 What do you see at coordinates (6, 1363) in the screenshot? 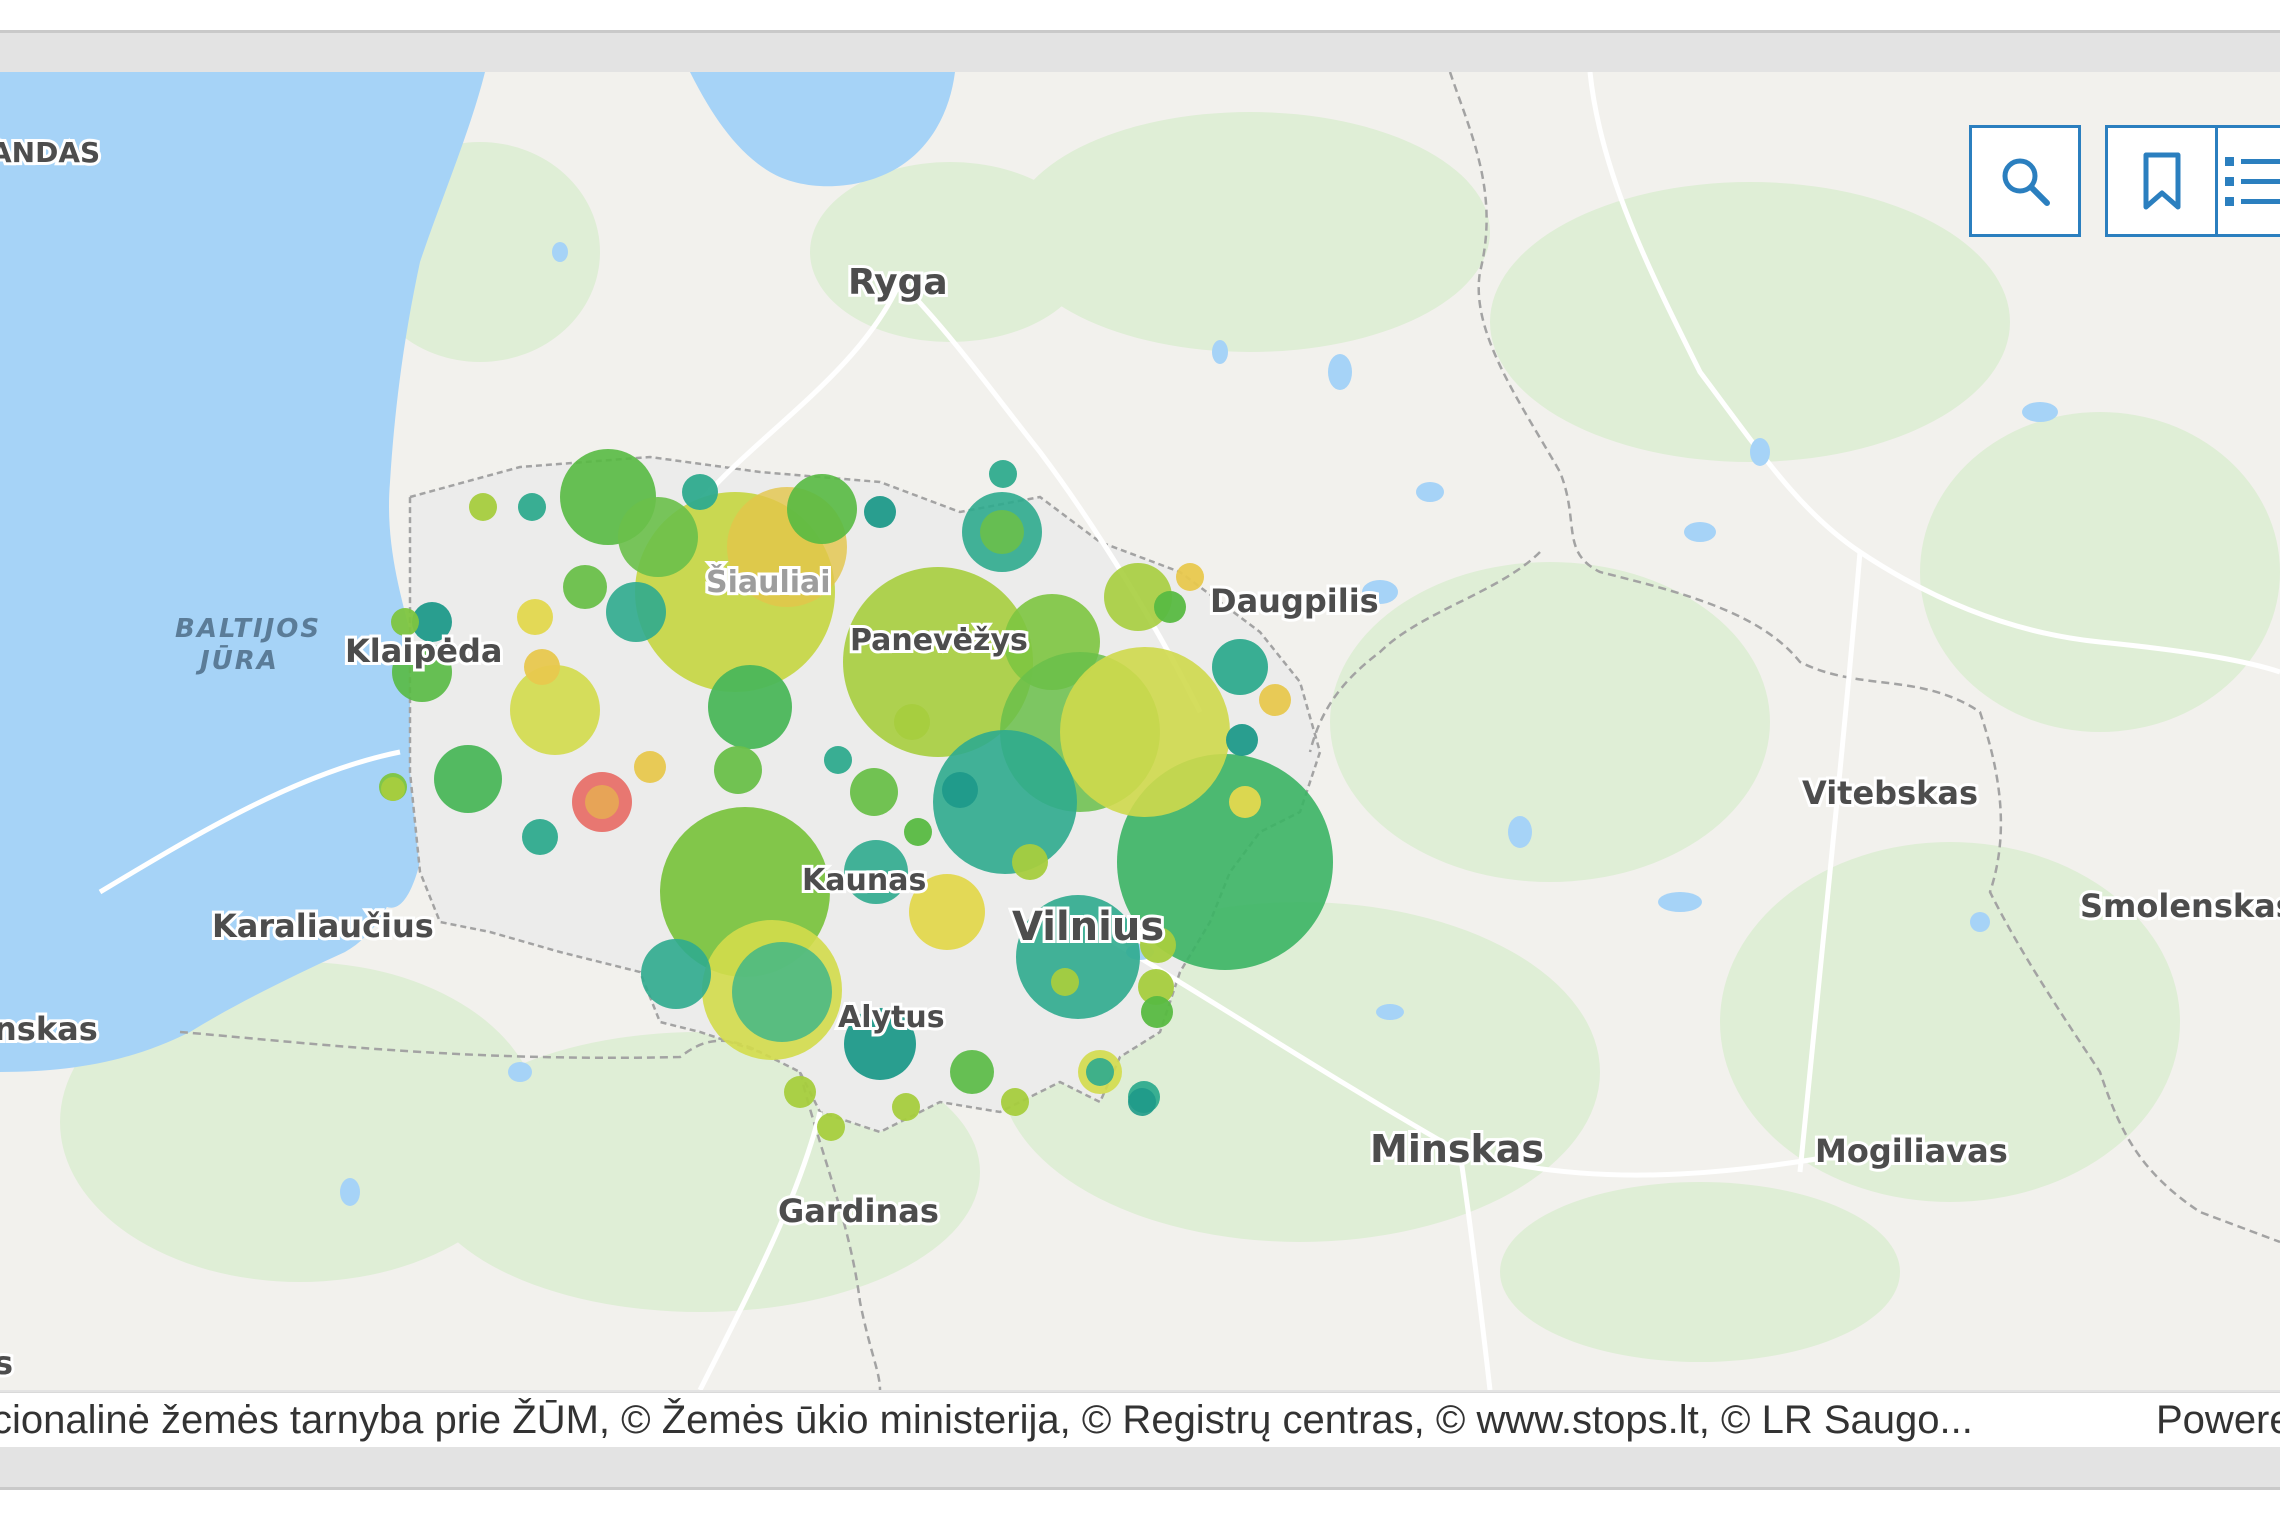
I see `label-left-partial: s` at bounding box center [6, 1363].